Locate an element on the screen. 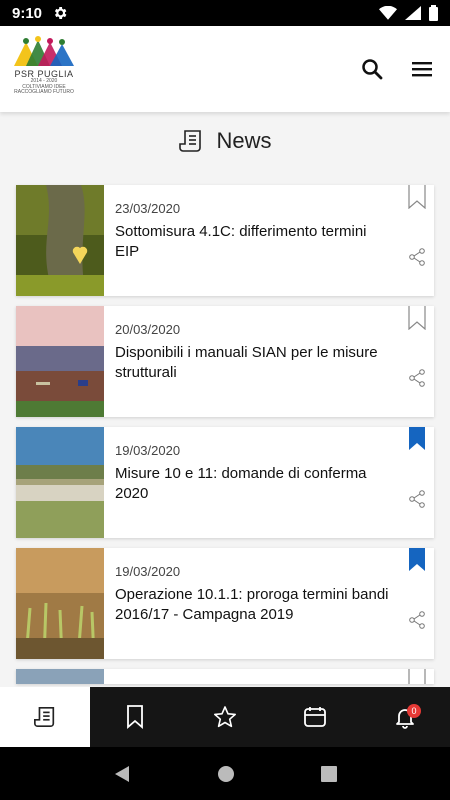 The image size is (450, 800). section-title: News is located at coordinates (225, 141).